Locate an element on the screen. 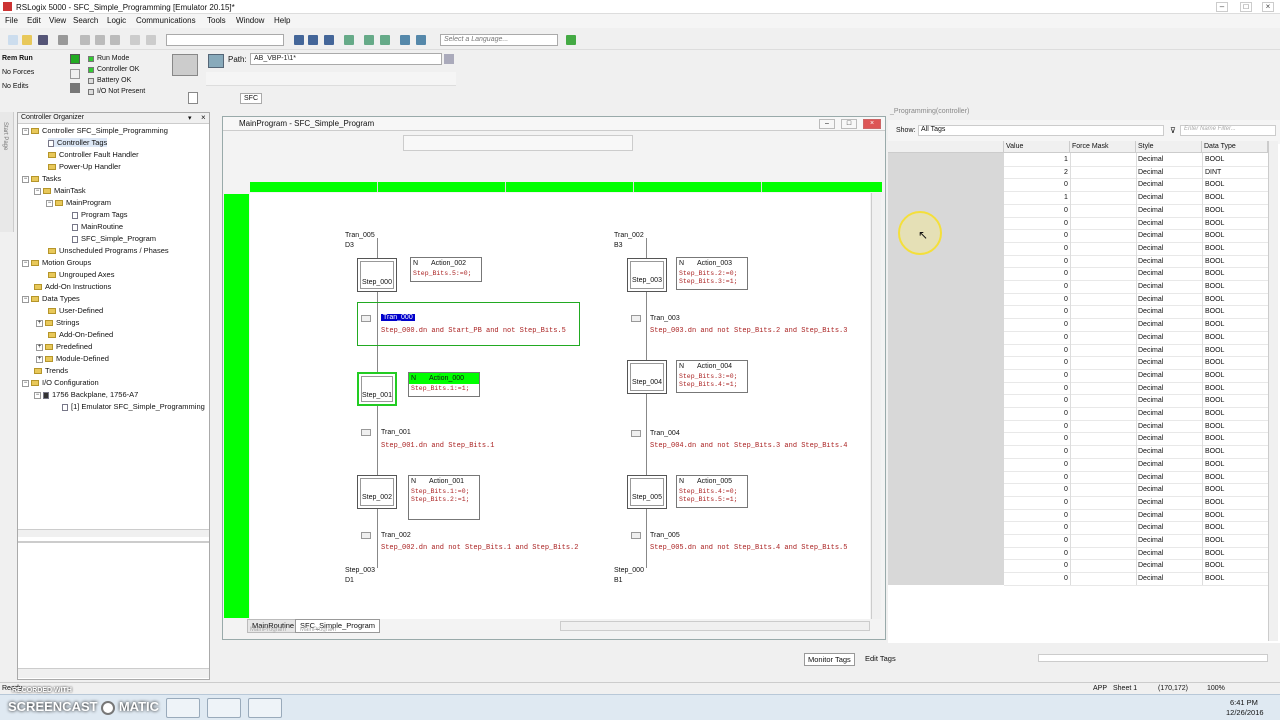 This screenshot has width=1280, height=720. transition-003-label: Tran_003 is located at coordinates (665, 318).